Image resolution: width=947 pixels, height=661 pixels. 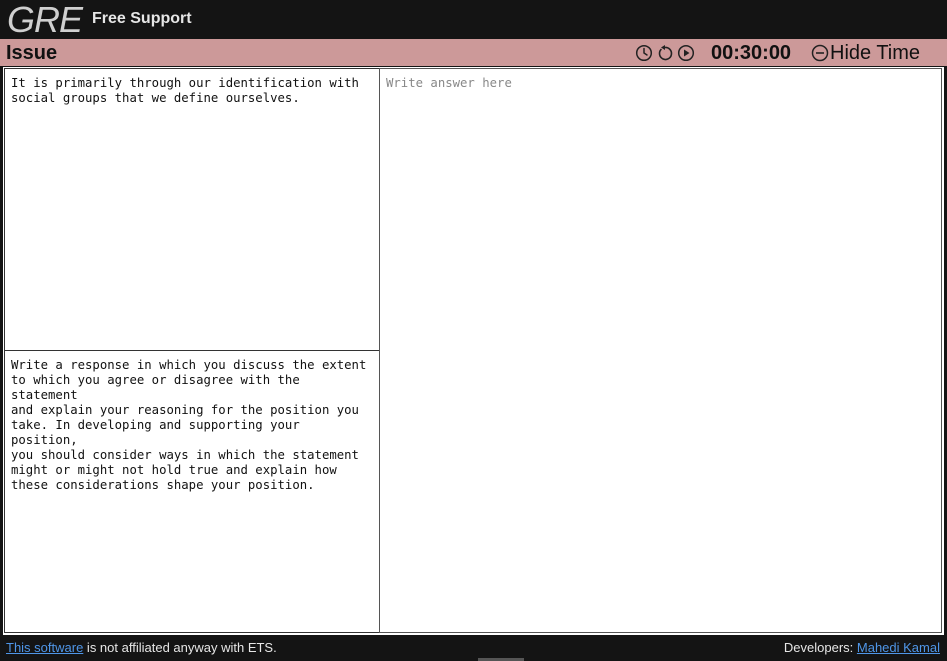 I want to click on top-header: GRE Free Support, so click(x=473, y=19).